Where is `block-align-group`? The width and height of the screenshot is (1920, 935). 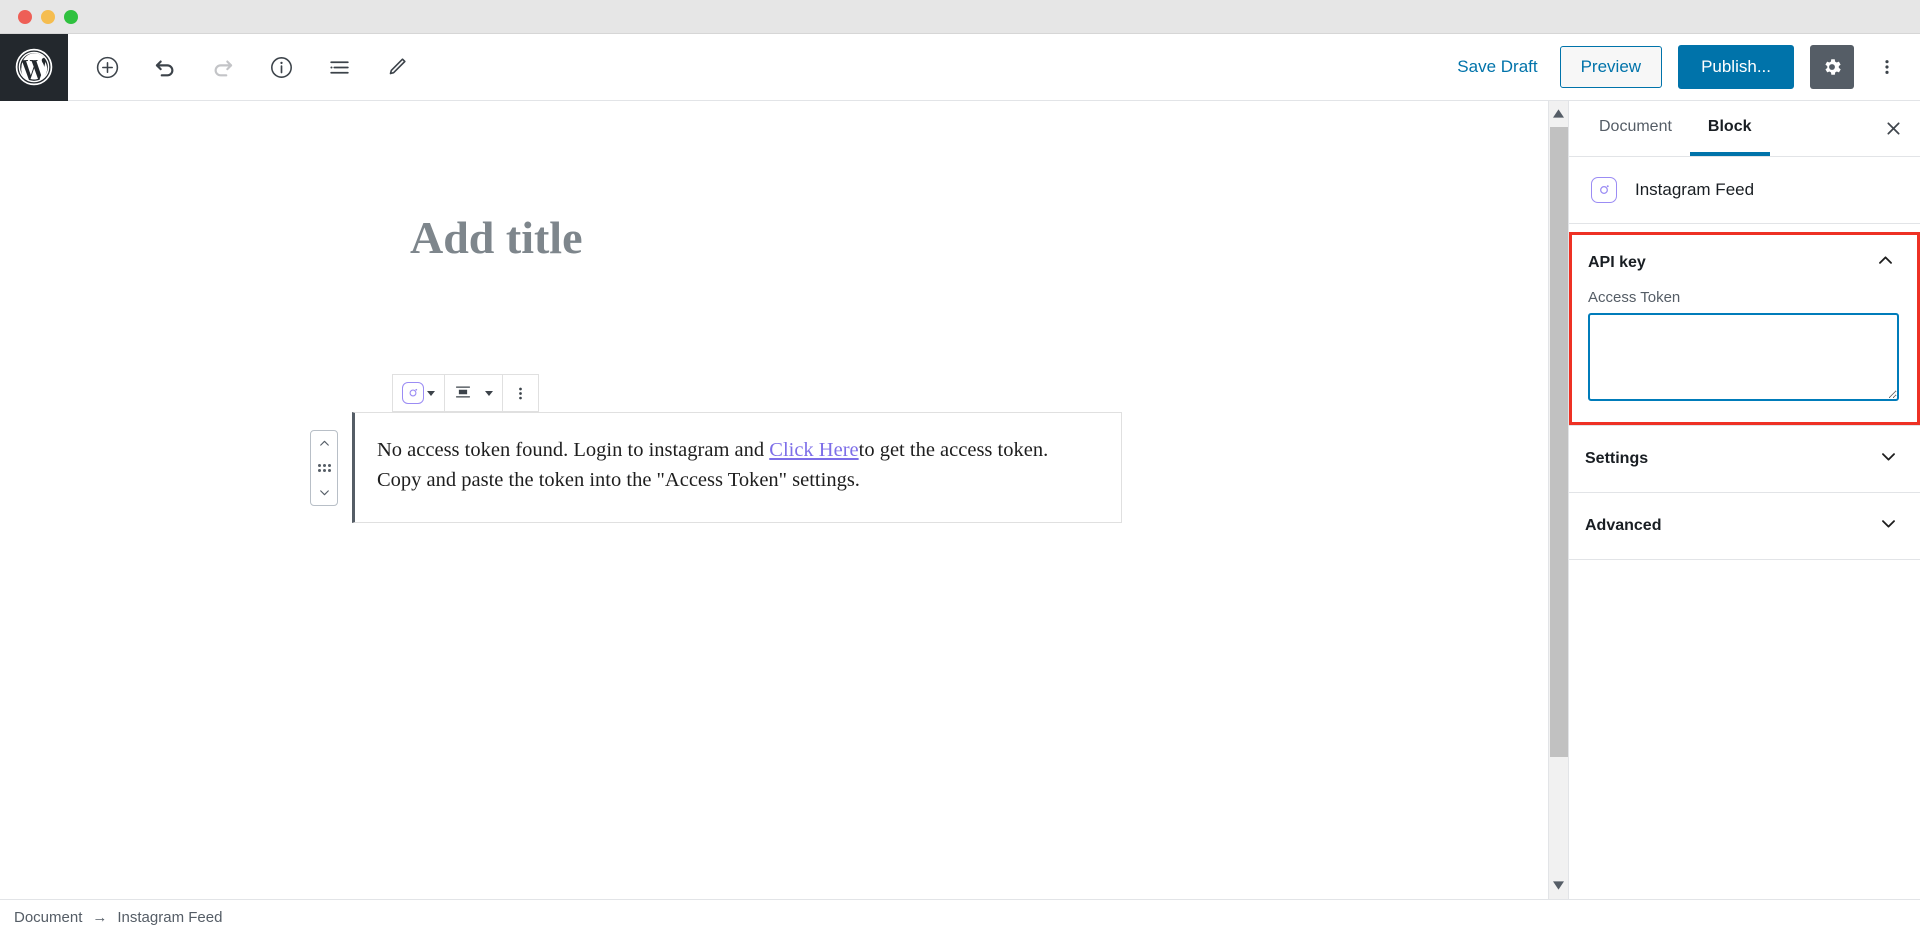
block-align-group is located at coordinates (474, 393).